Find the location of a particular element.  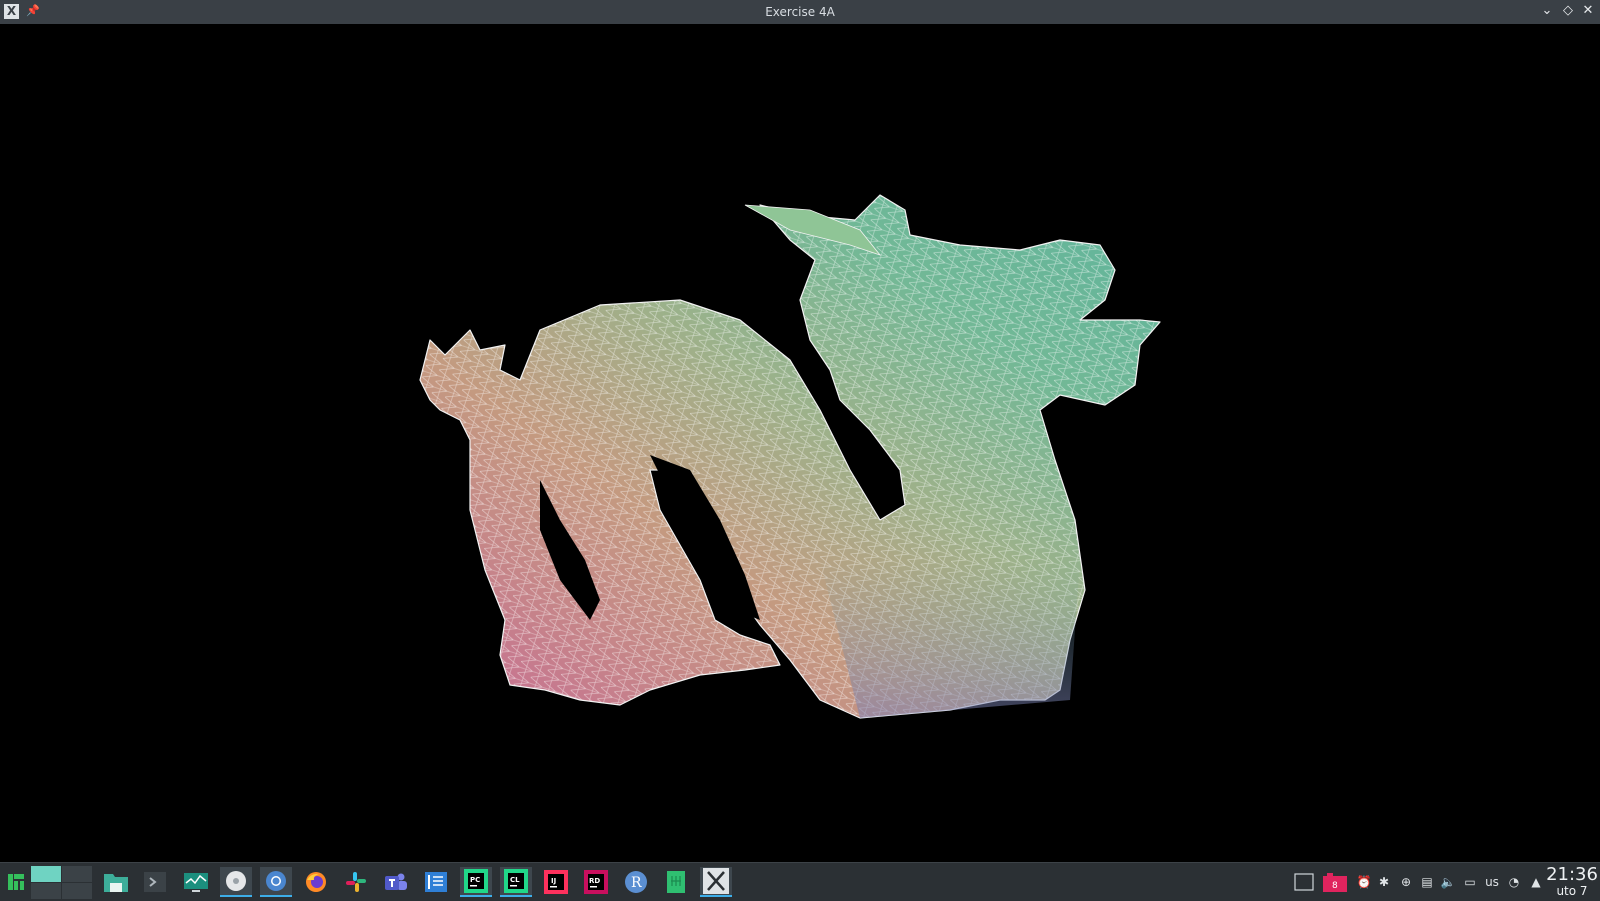

pycharm-label: PC is located at coordinates (475, 880).